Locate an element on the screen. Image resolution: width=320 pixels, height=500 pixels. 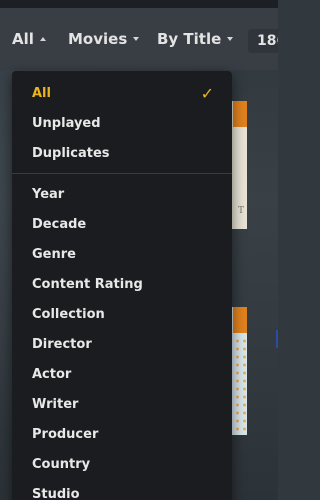
menu-item-label: Content Rating is located at coordinates (87, 284).